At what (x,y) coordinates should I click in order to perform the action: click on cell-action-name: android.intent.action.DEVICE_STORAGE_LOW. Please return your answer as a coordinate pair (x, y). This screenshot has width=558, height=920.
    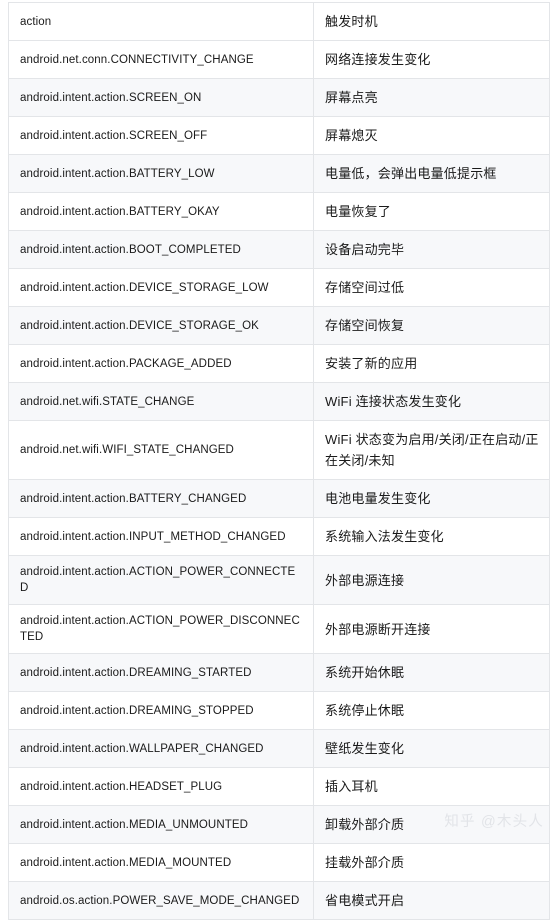
    Looking at the image, I should click on (161, 287).